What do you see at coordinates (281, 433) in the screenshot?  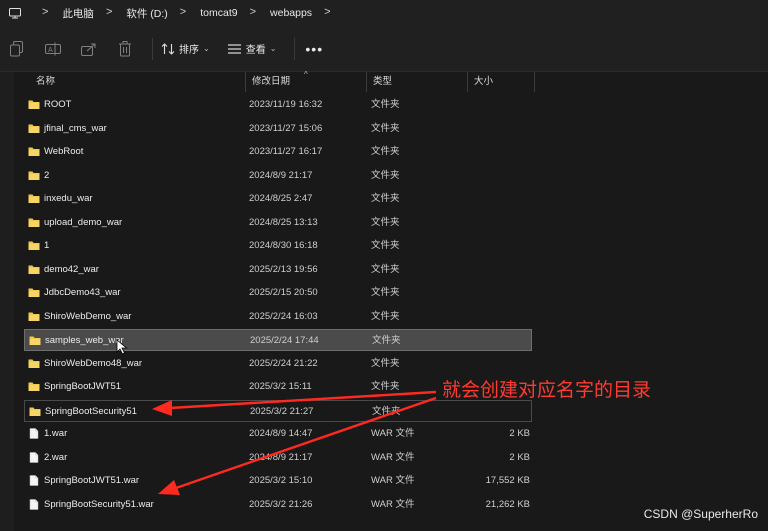 I see `file-date: 2024/8/9 14:47` at bounding box center [281, 433].